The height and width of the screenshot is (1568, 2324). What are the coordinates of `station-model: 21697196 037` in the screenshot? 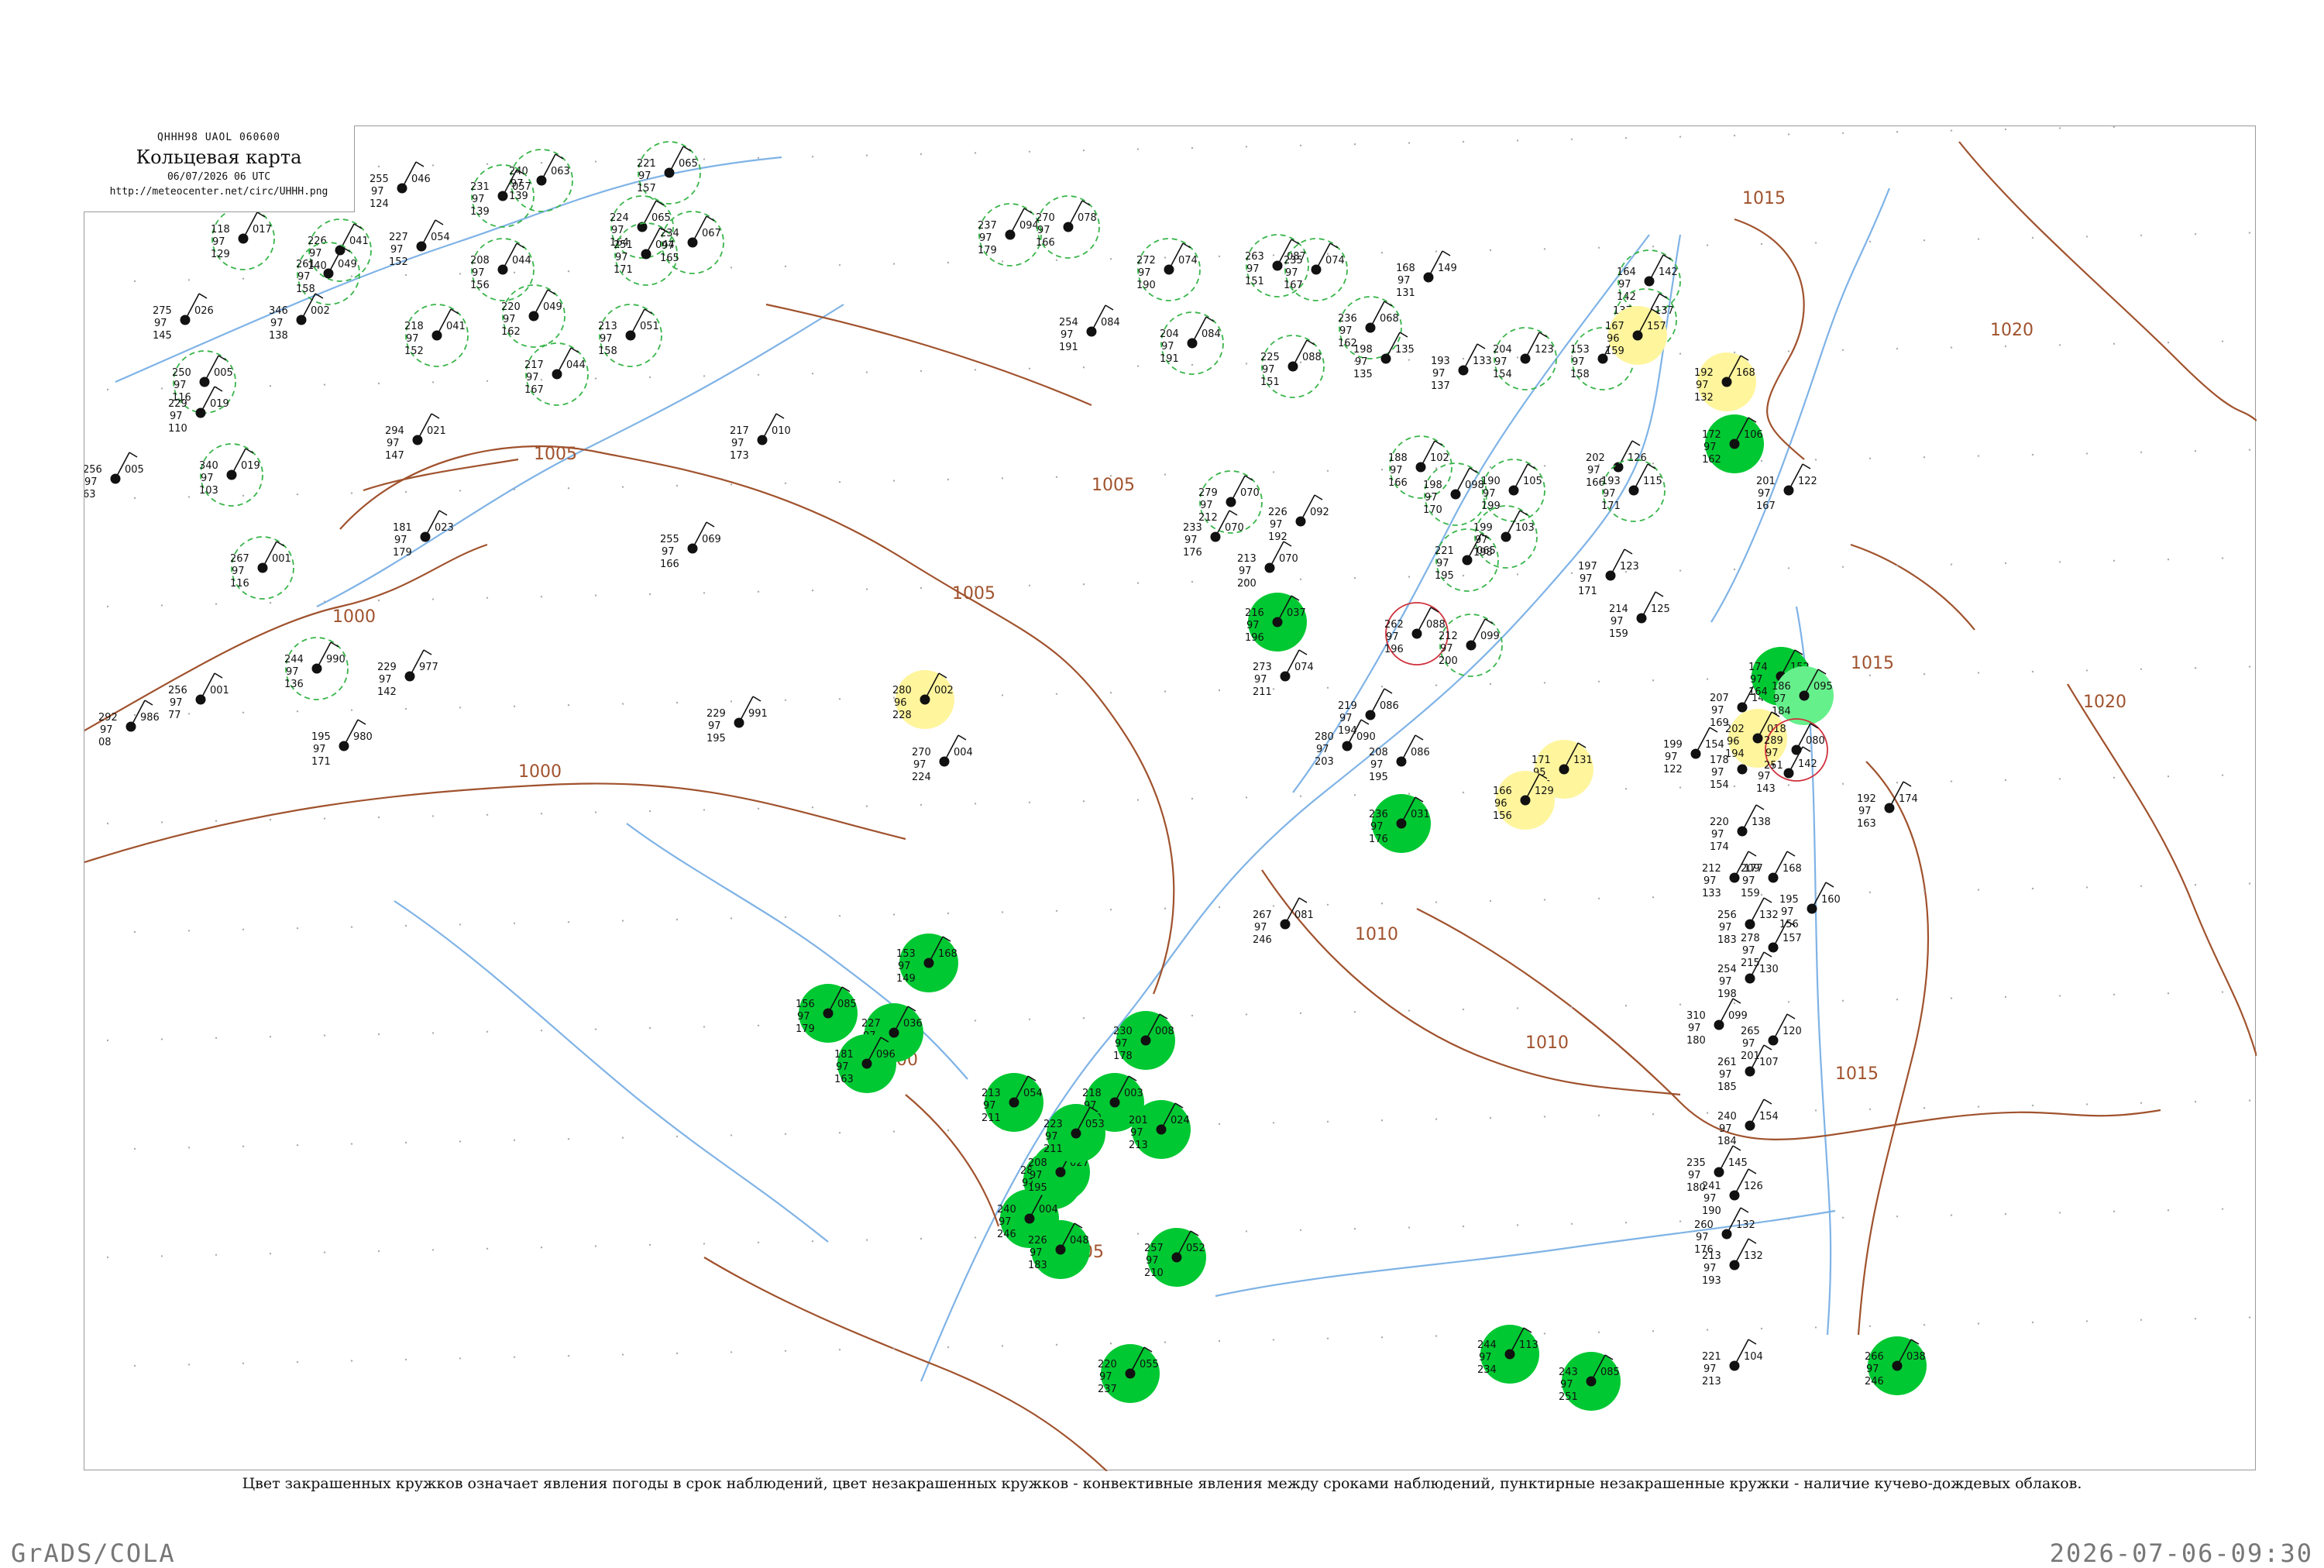 It's located at (1276, 622).